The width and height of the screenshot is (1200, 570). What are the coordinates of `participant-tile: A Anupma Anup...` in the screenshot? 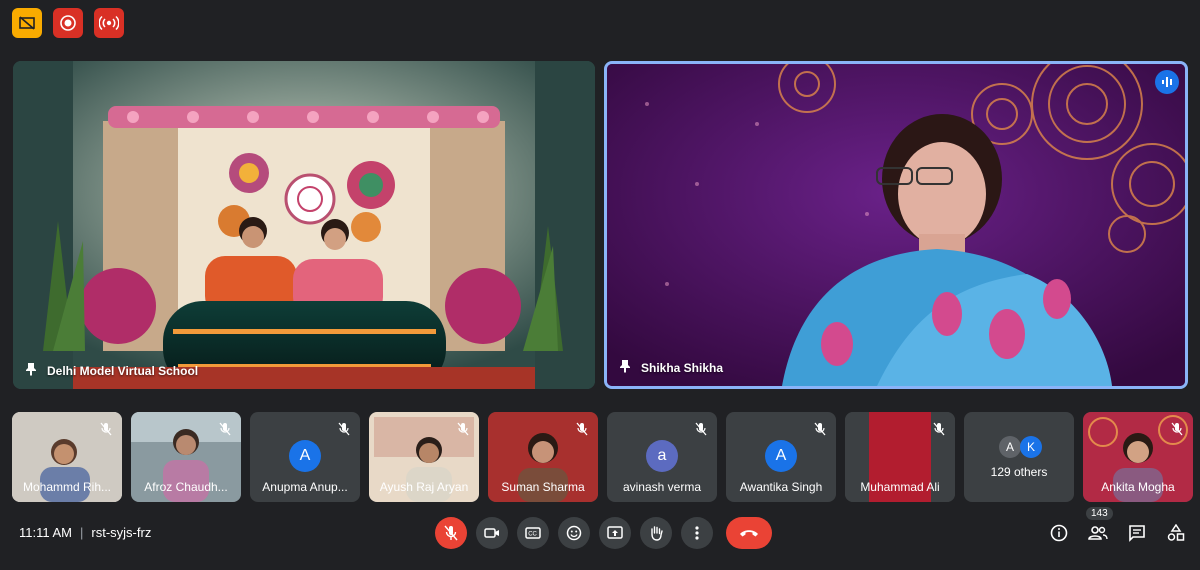 It's located at (305, 457).